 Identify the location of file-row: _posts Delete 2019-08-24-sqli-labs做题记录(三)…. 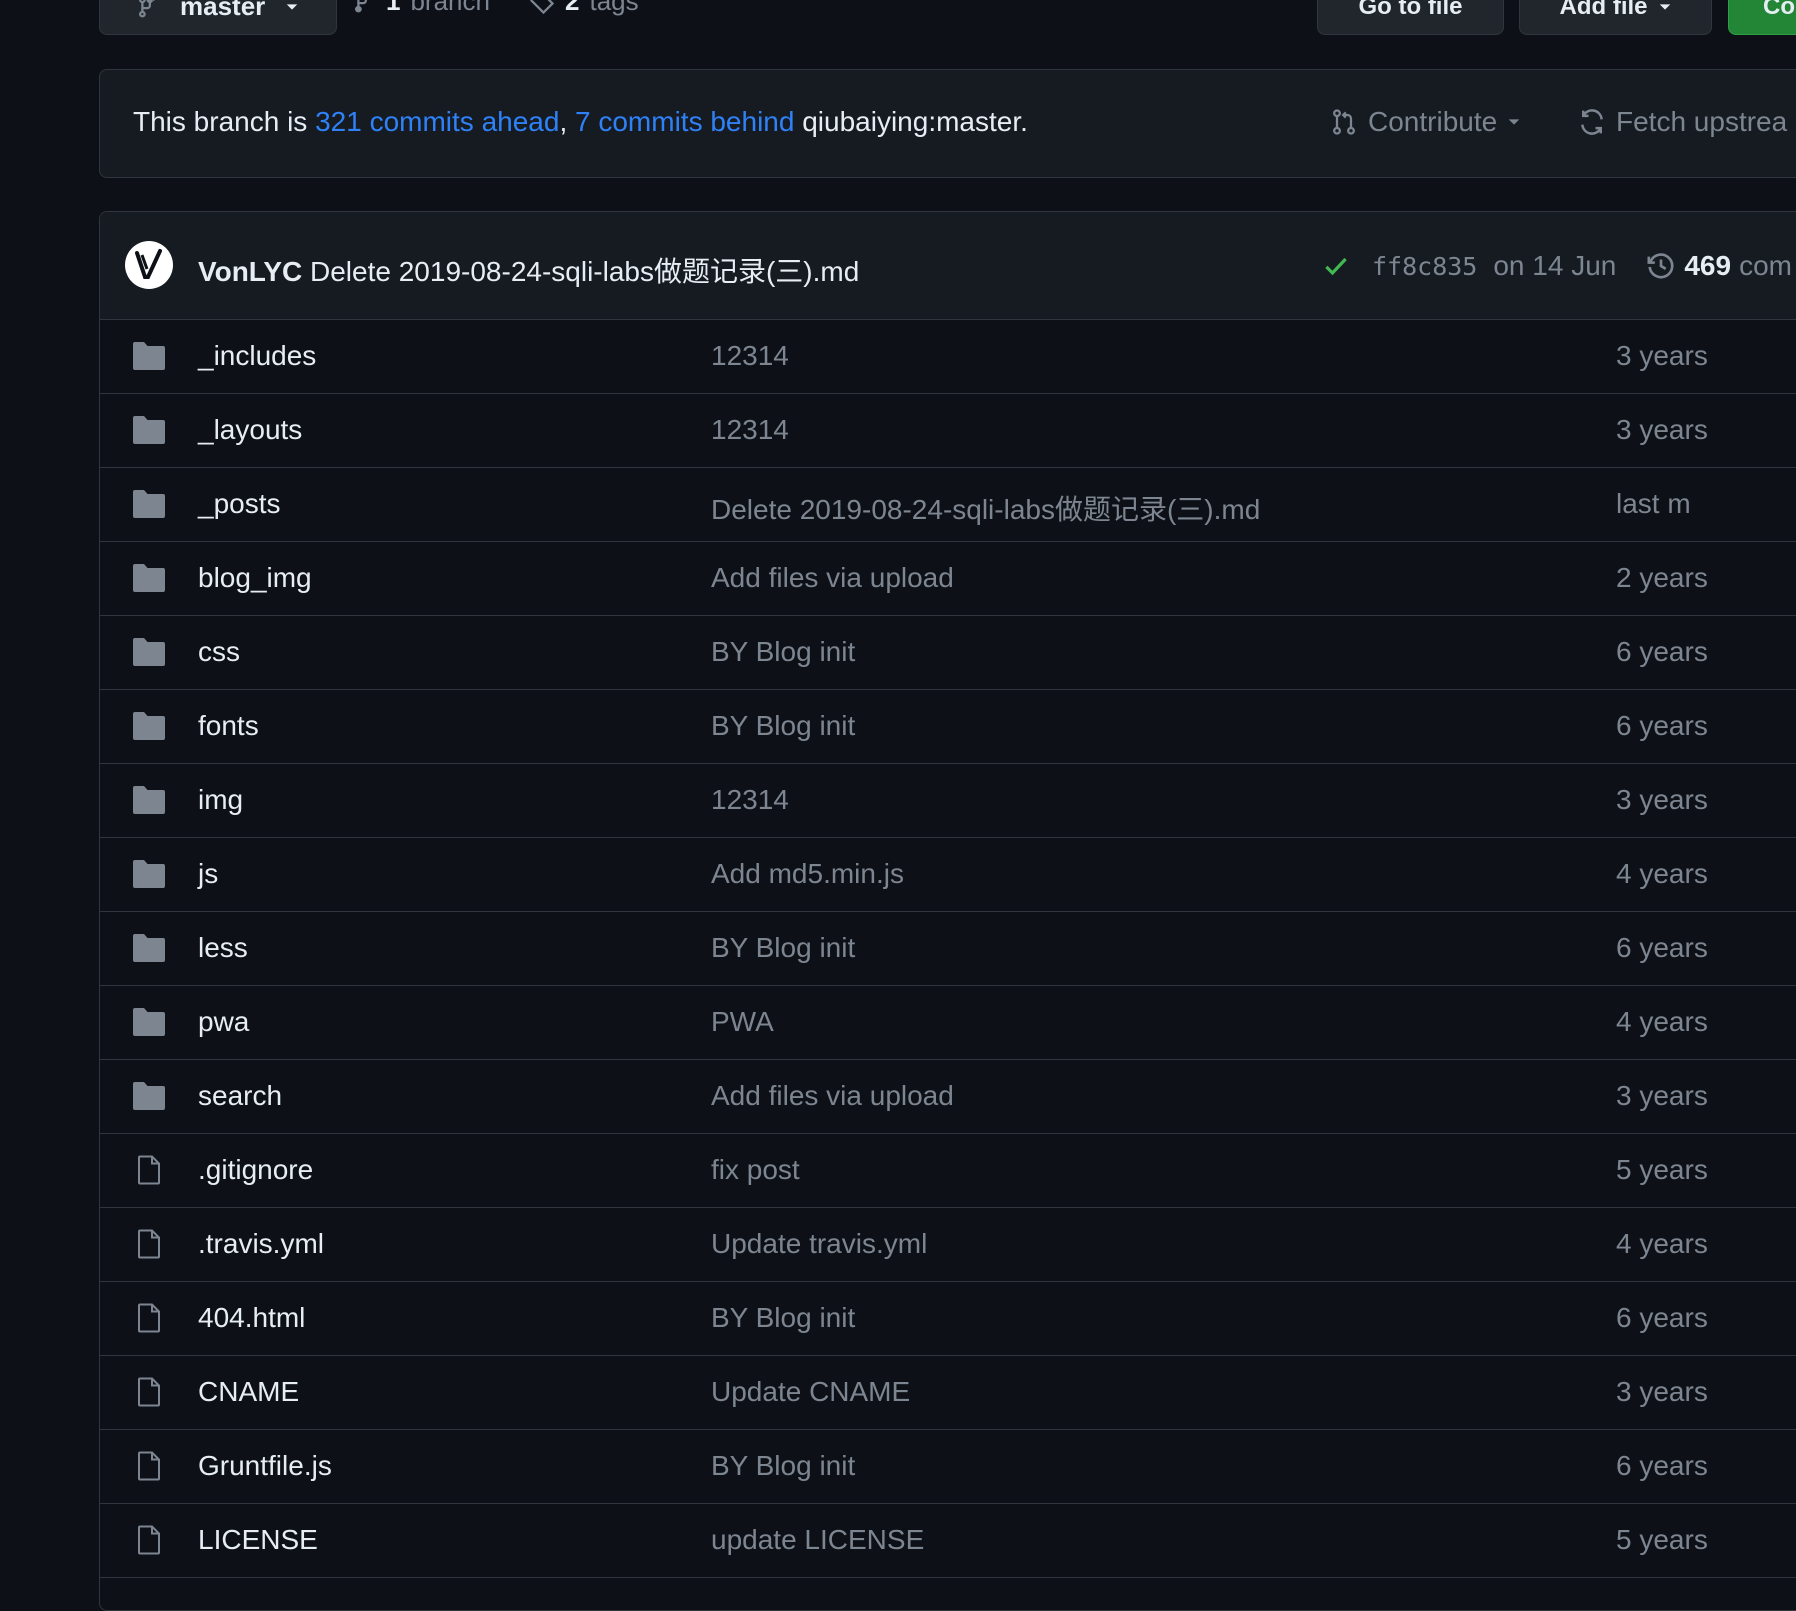
(948, 505).